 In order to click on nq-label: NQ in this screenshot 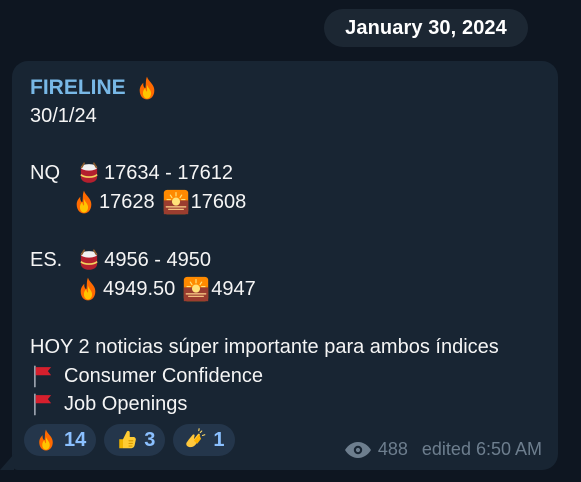, I will do `click(45, 173)`.